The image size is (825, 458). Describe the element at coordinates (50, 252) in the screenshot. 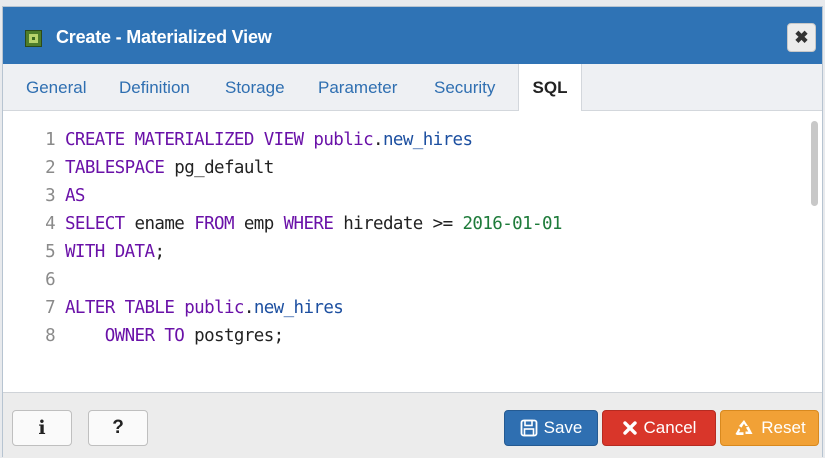

I see `line-number: 5` at that location.